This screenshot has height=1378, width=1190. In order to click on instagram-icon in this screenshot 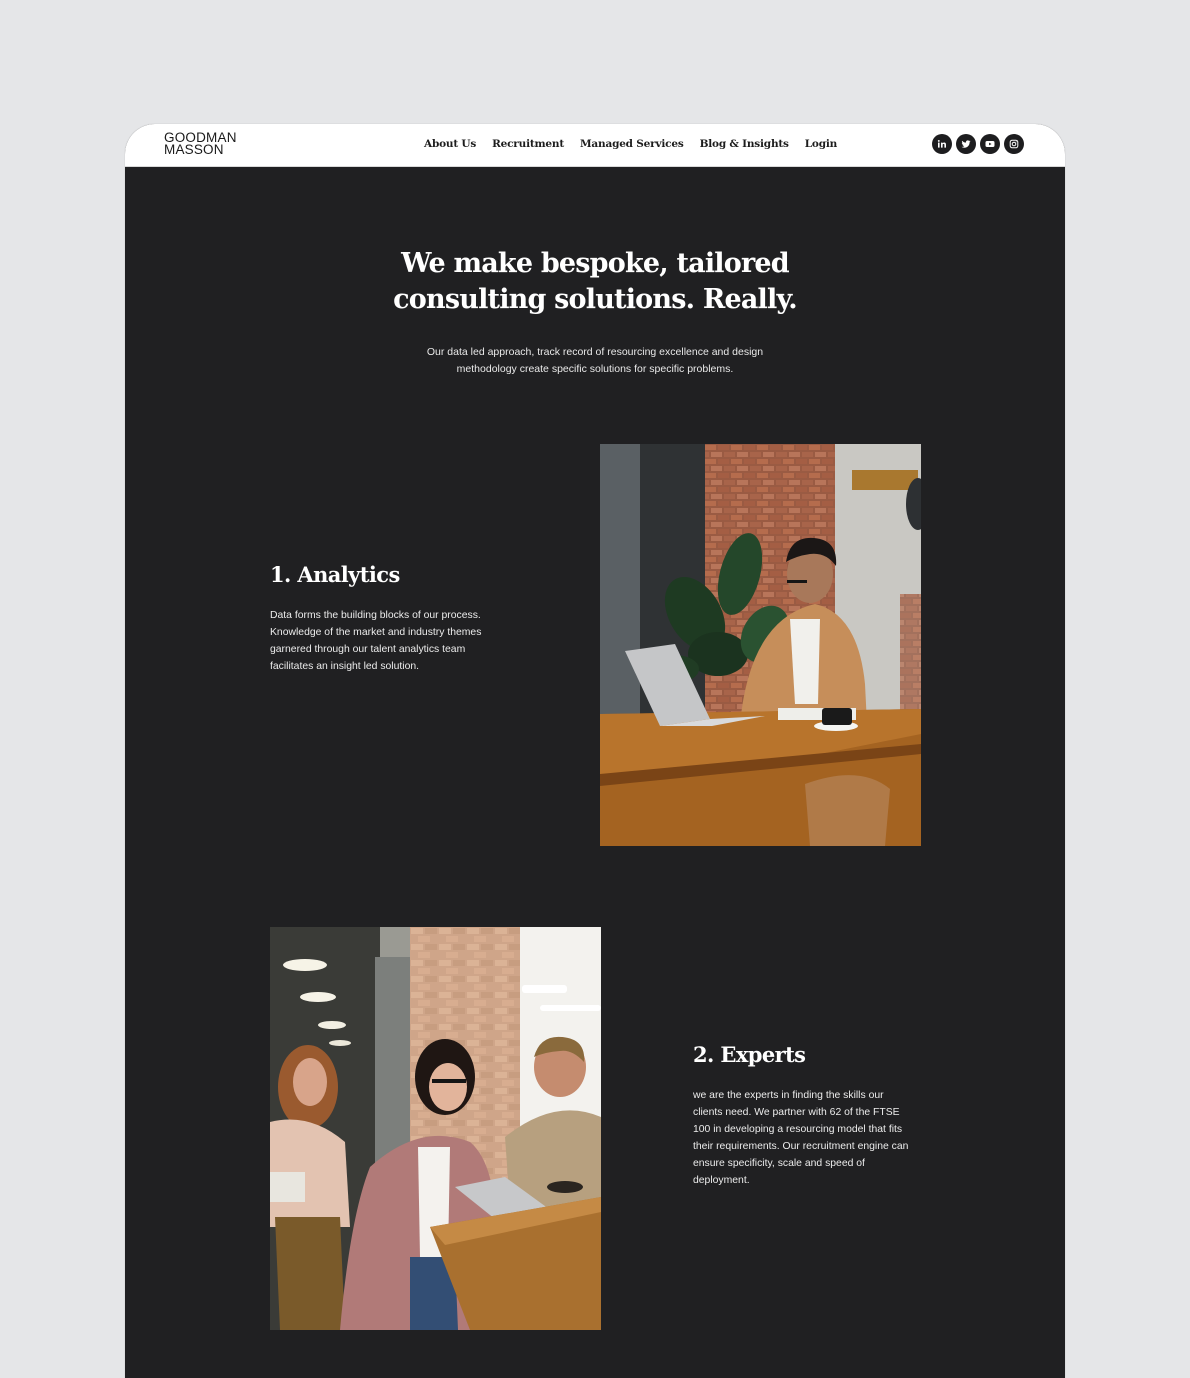, I will do `click(1014, 144)`.